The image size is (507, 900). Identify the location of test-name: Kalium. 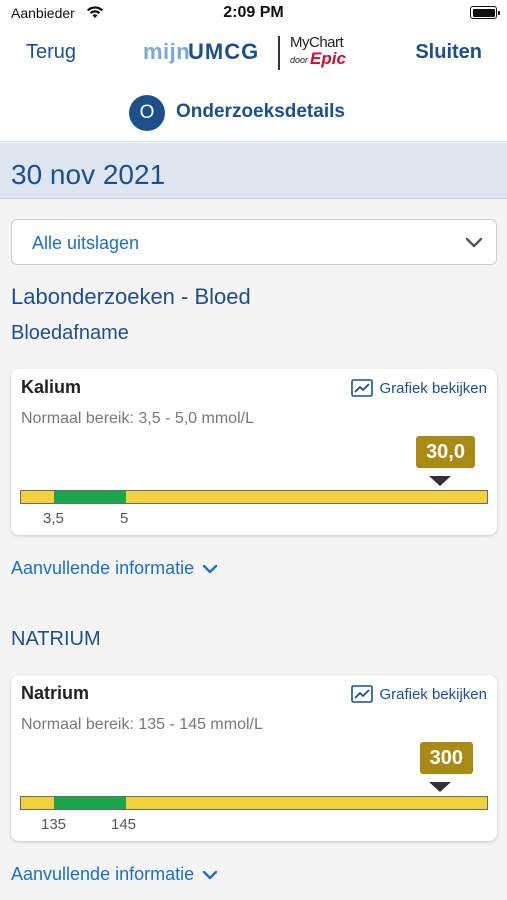
(51, 387).